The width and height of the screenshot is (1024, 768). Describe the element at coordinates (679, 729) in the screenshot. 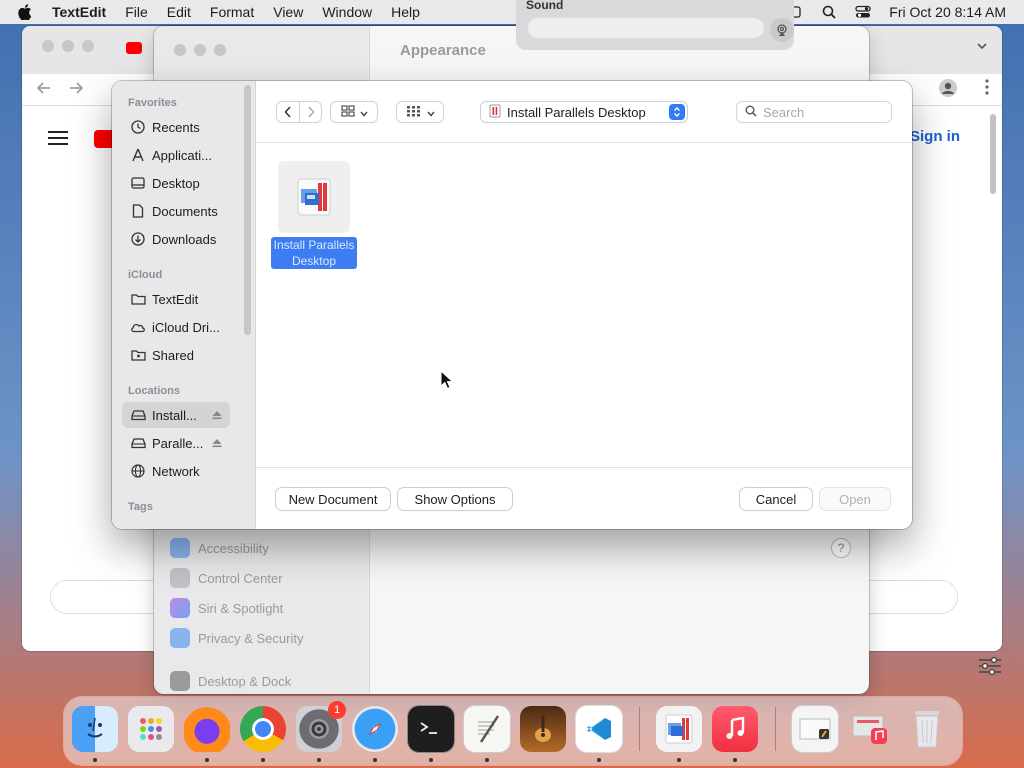

I see `parallels-installer-dock-icon` at that location.